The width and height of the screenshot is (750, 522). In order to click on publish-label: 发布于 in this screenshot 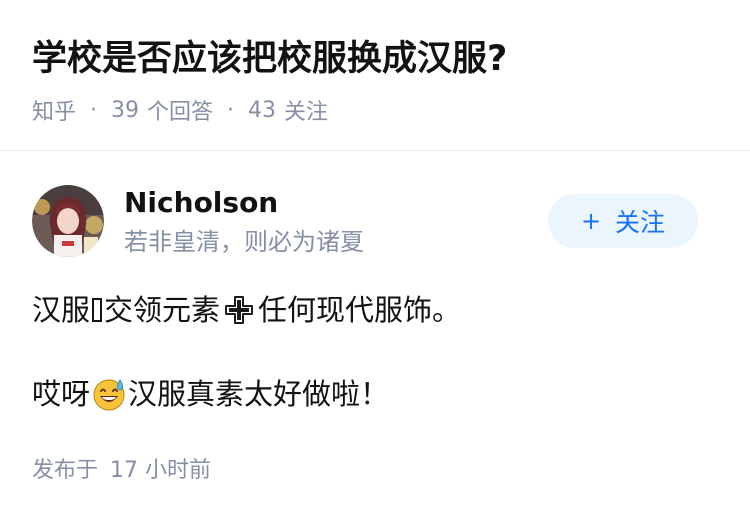, I will do `click(65, 470)`.